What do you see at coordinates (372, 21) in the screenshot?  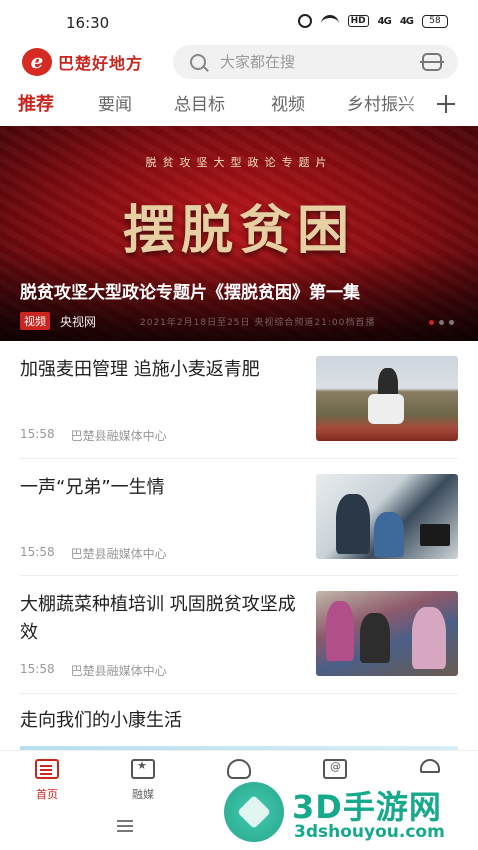 I see `status-icons: HD 4G 4G 58` at bounding box center [372, 21].